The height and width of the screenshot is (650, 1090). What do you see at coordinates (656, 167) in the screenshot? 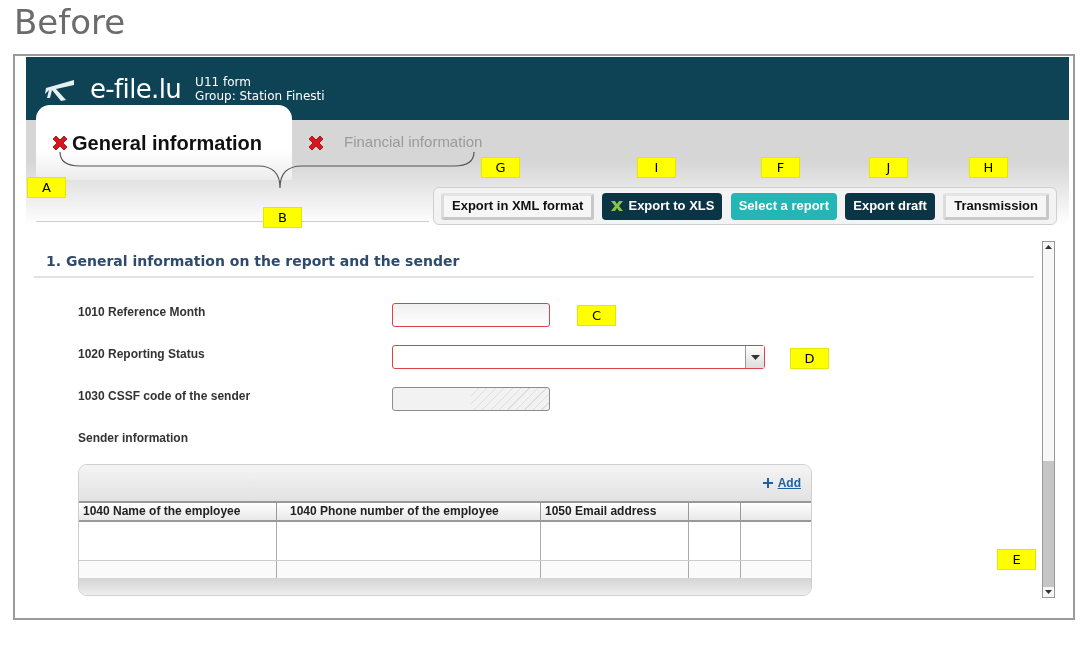
I see `callout-label: I` at bounding box center [656, 167].